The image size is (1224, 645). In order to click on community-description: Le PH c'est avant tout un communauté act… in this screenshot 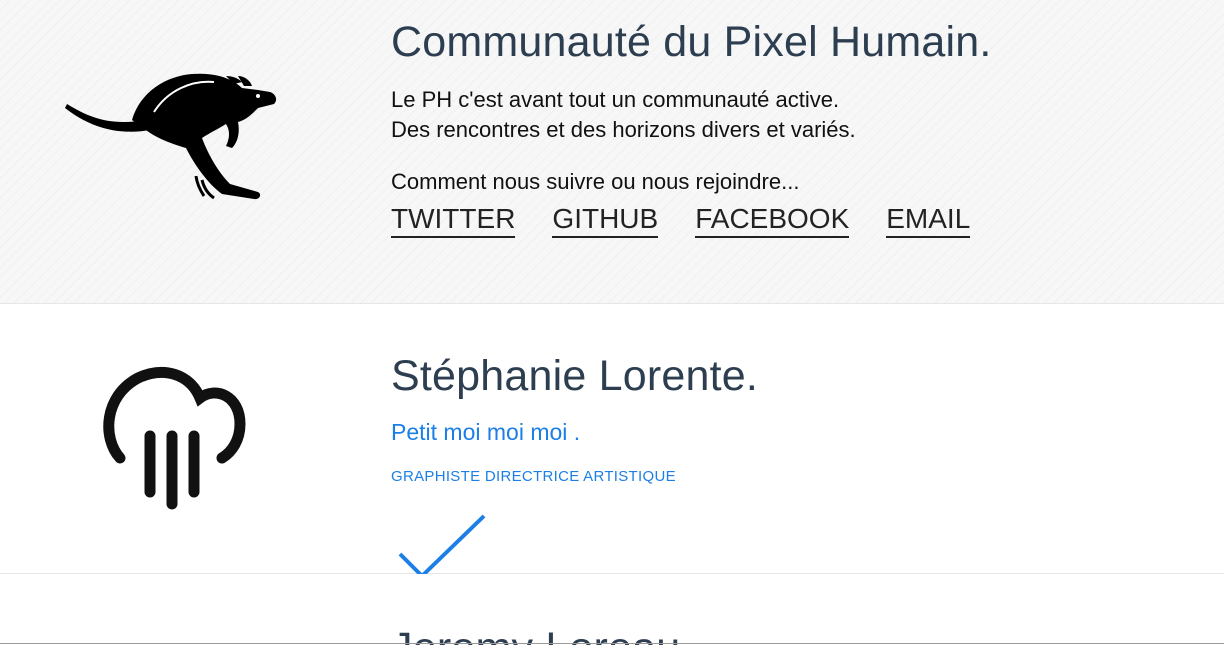, I will do `click(691, 115)`.